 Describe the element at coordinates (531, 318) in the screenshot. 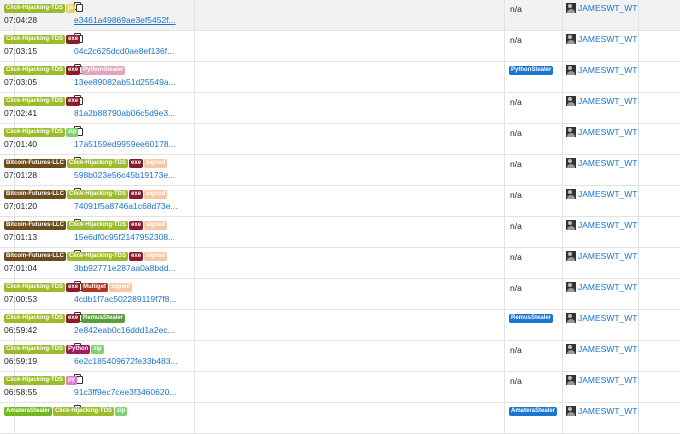

I see `signature-badge: RemusStealer` at that location.